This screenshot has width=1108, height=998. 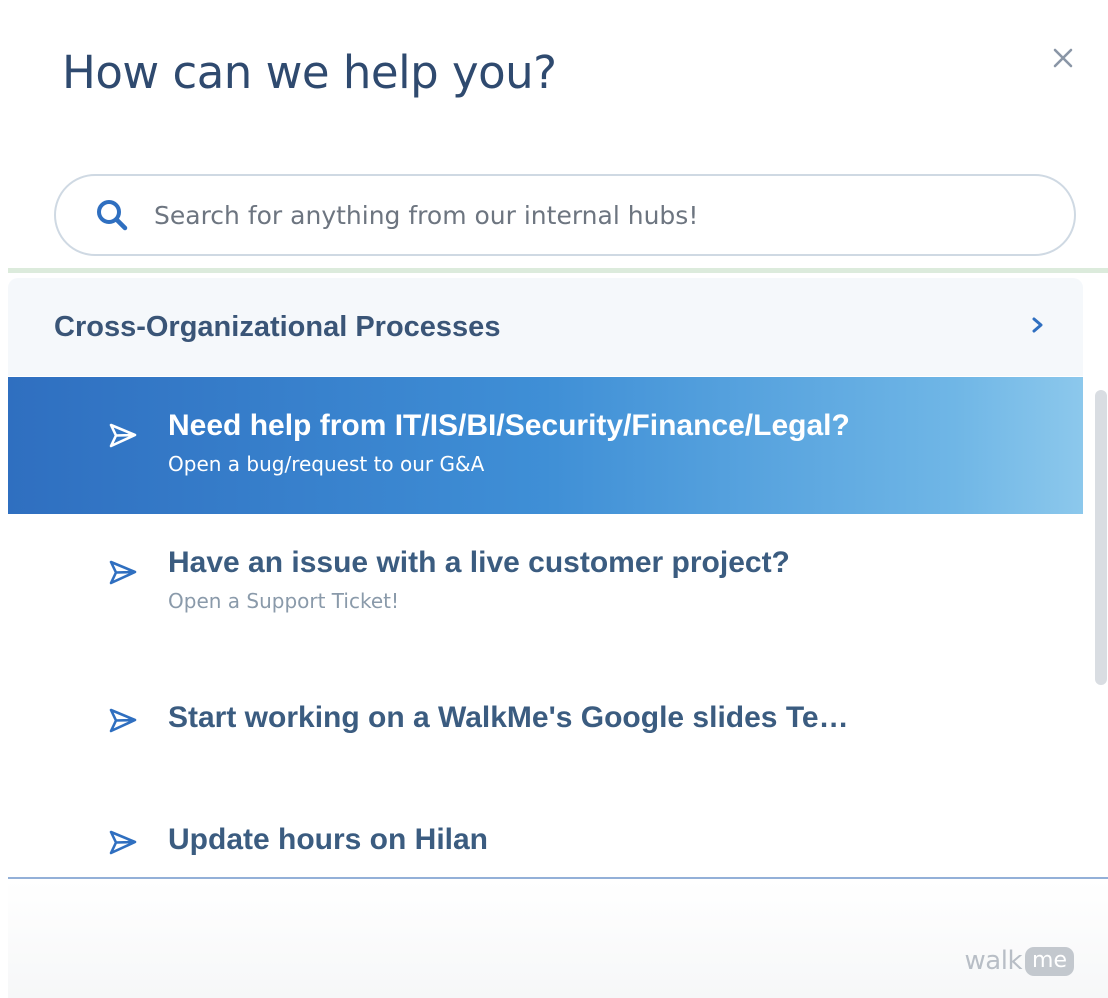 What do you see at coordinates (283, 601) in the screenshot?
I see `item-subtitle: Open a Support Ticket!` at bounding box center [283, 601].